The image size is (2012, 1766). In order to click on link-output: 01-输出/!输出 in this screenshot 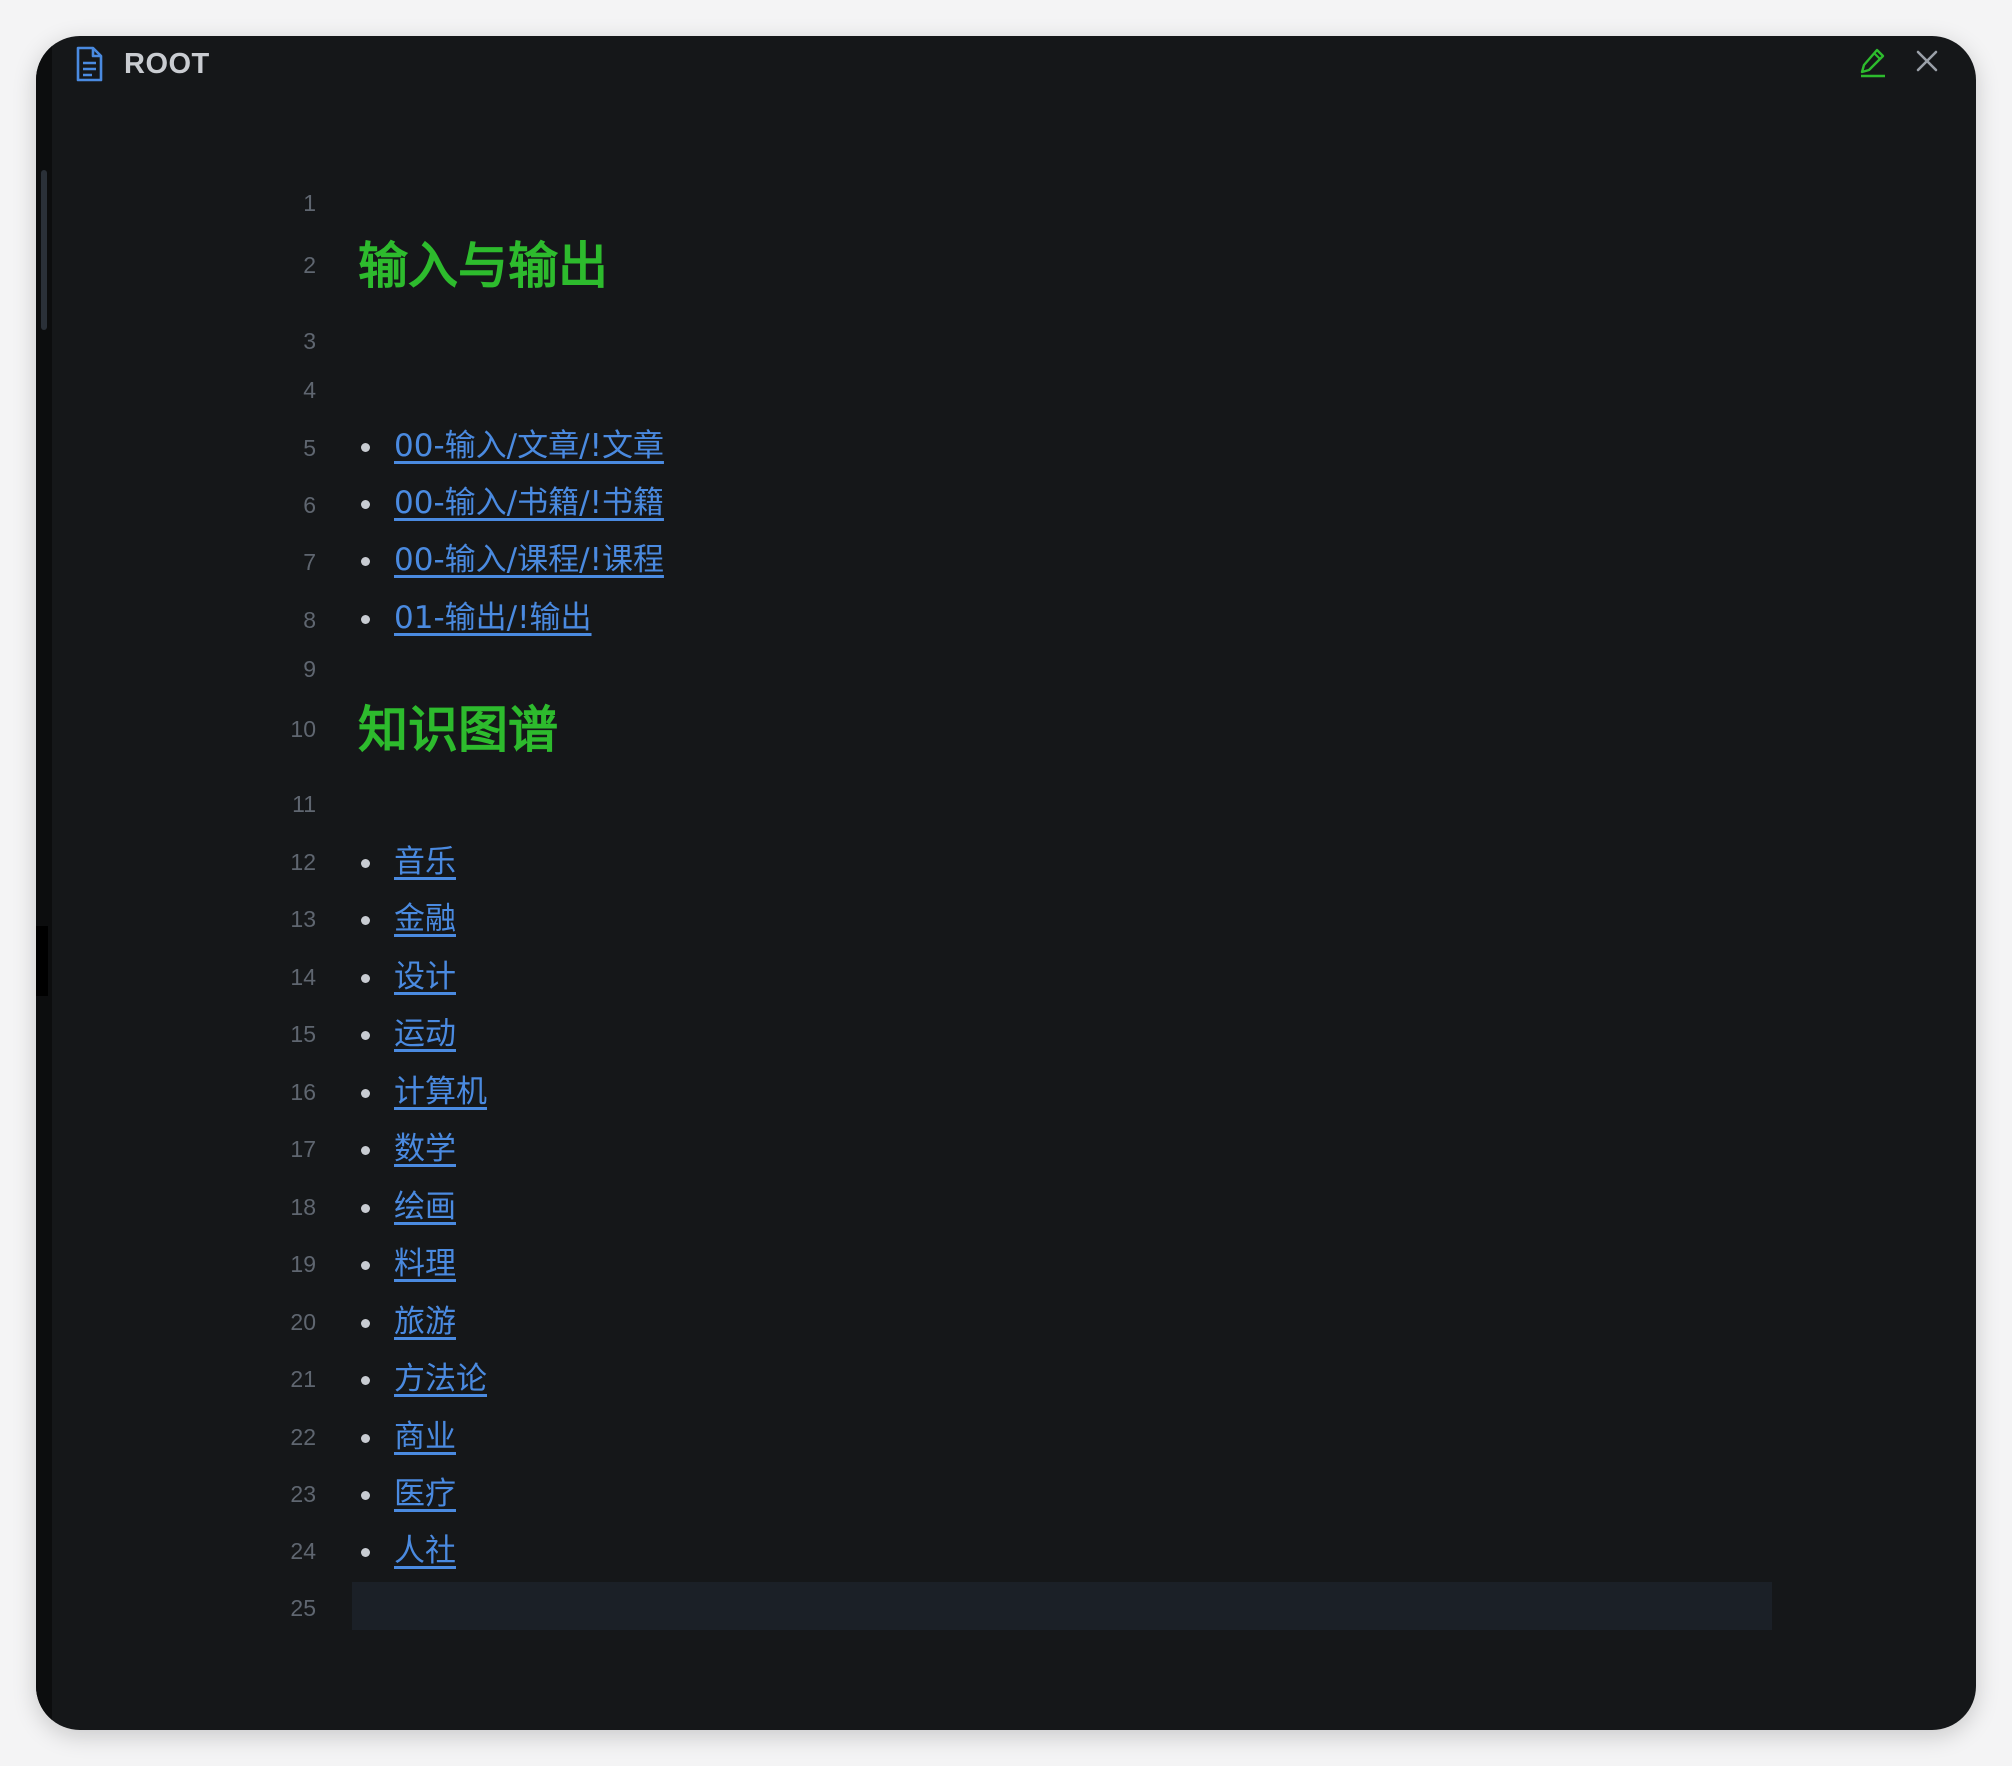, I will do `click(493, 618)`.